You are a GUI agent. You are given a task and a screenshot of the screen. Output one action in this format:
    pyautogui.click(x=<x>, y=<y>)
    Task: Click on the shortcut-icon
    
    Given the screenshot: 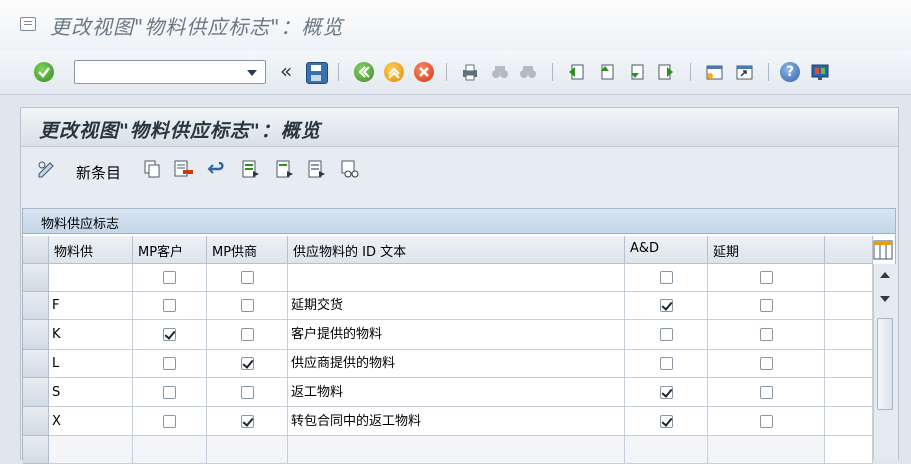 What is the action you would take?
    pyautogui.click(x=744, y=72)
    